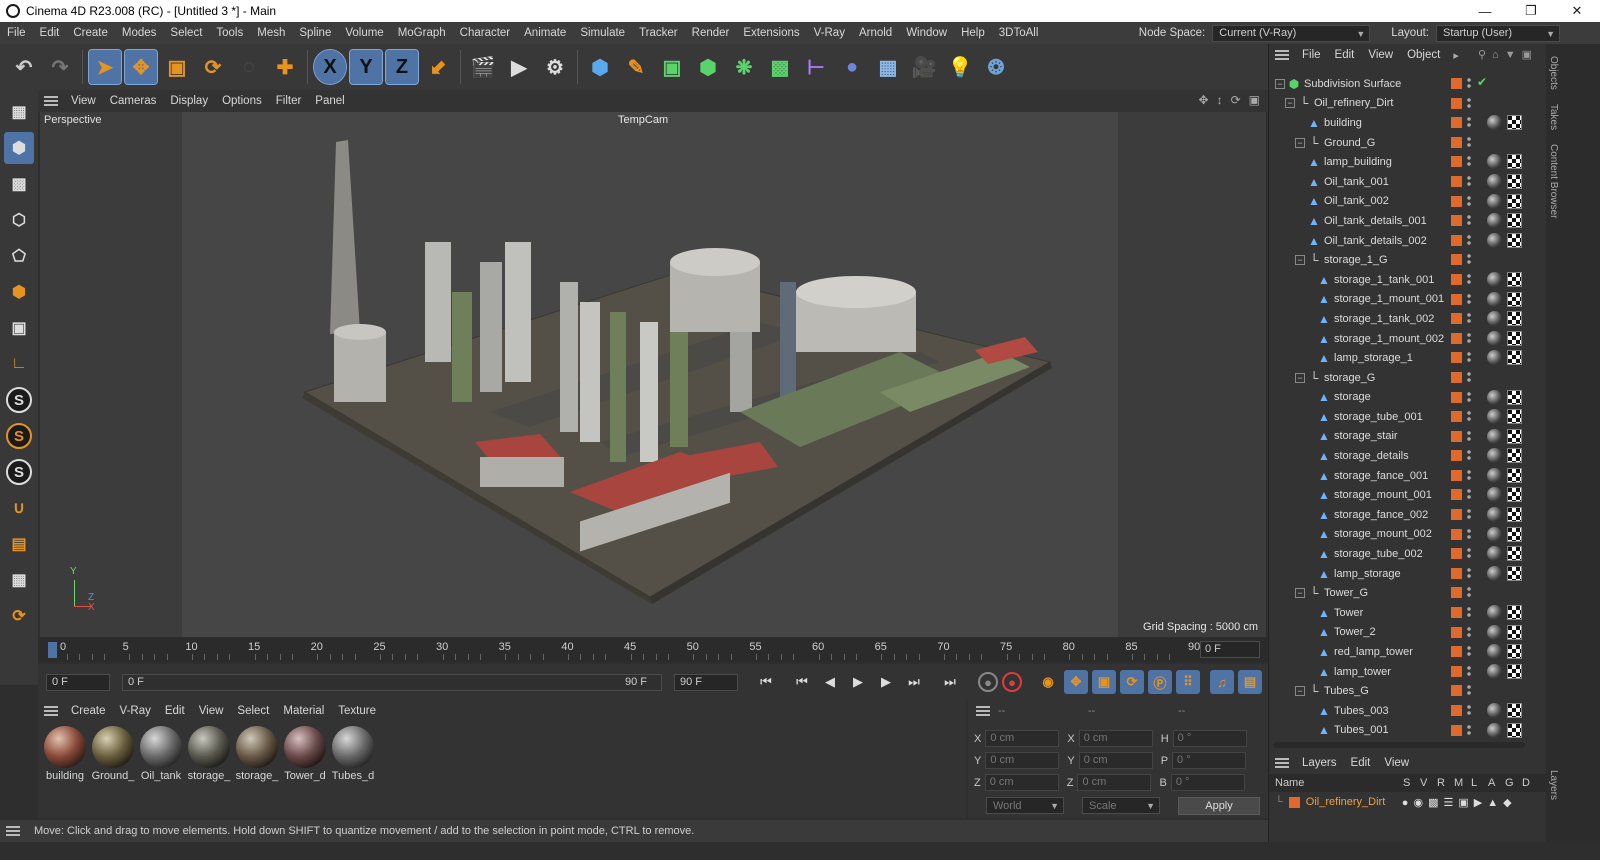 This screenshot has width=1600, height=860. I want to click on object-name: Ground_G, so click(1349, 143).